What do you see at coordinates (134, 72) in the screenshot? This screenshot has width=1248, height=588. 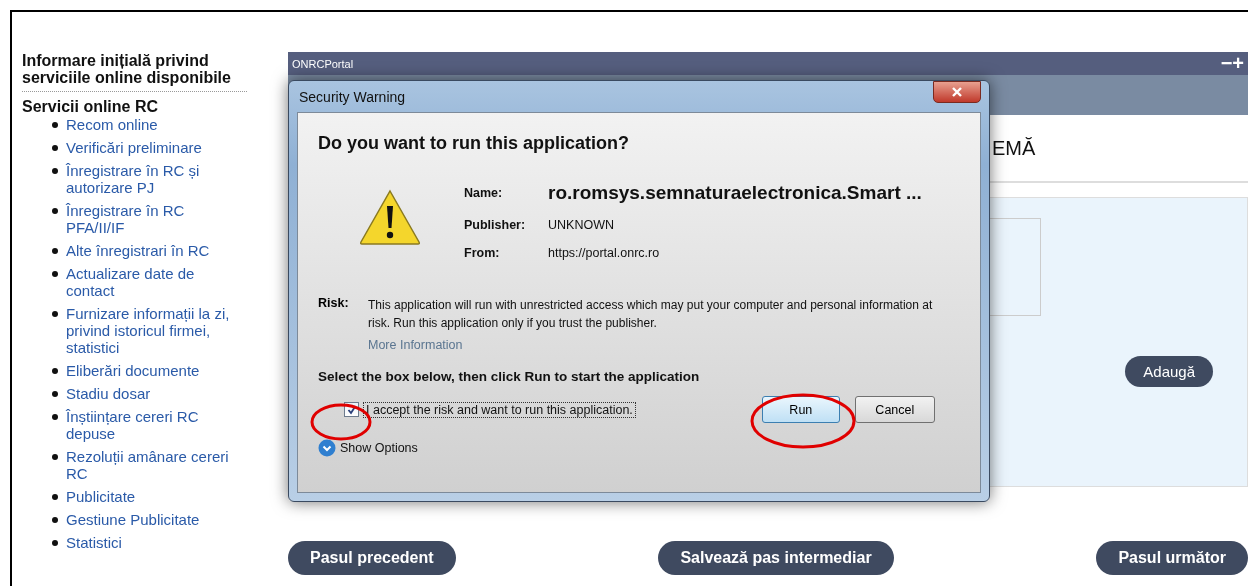 I see `sidebar-title: Informare inițială privind serviciile online disponibile` at bounding box center [134, 72].